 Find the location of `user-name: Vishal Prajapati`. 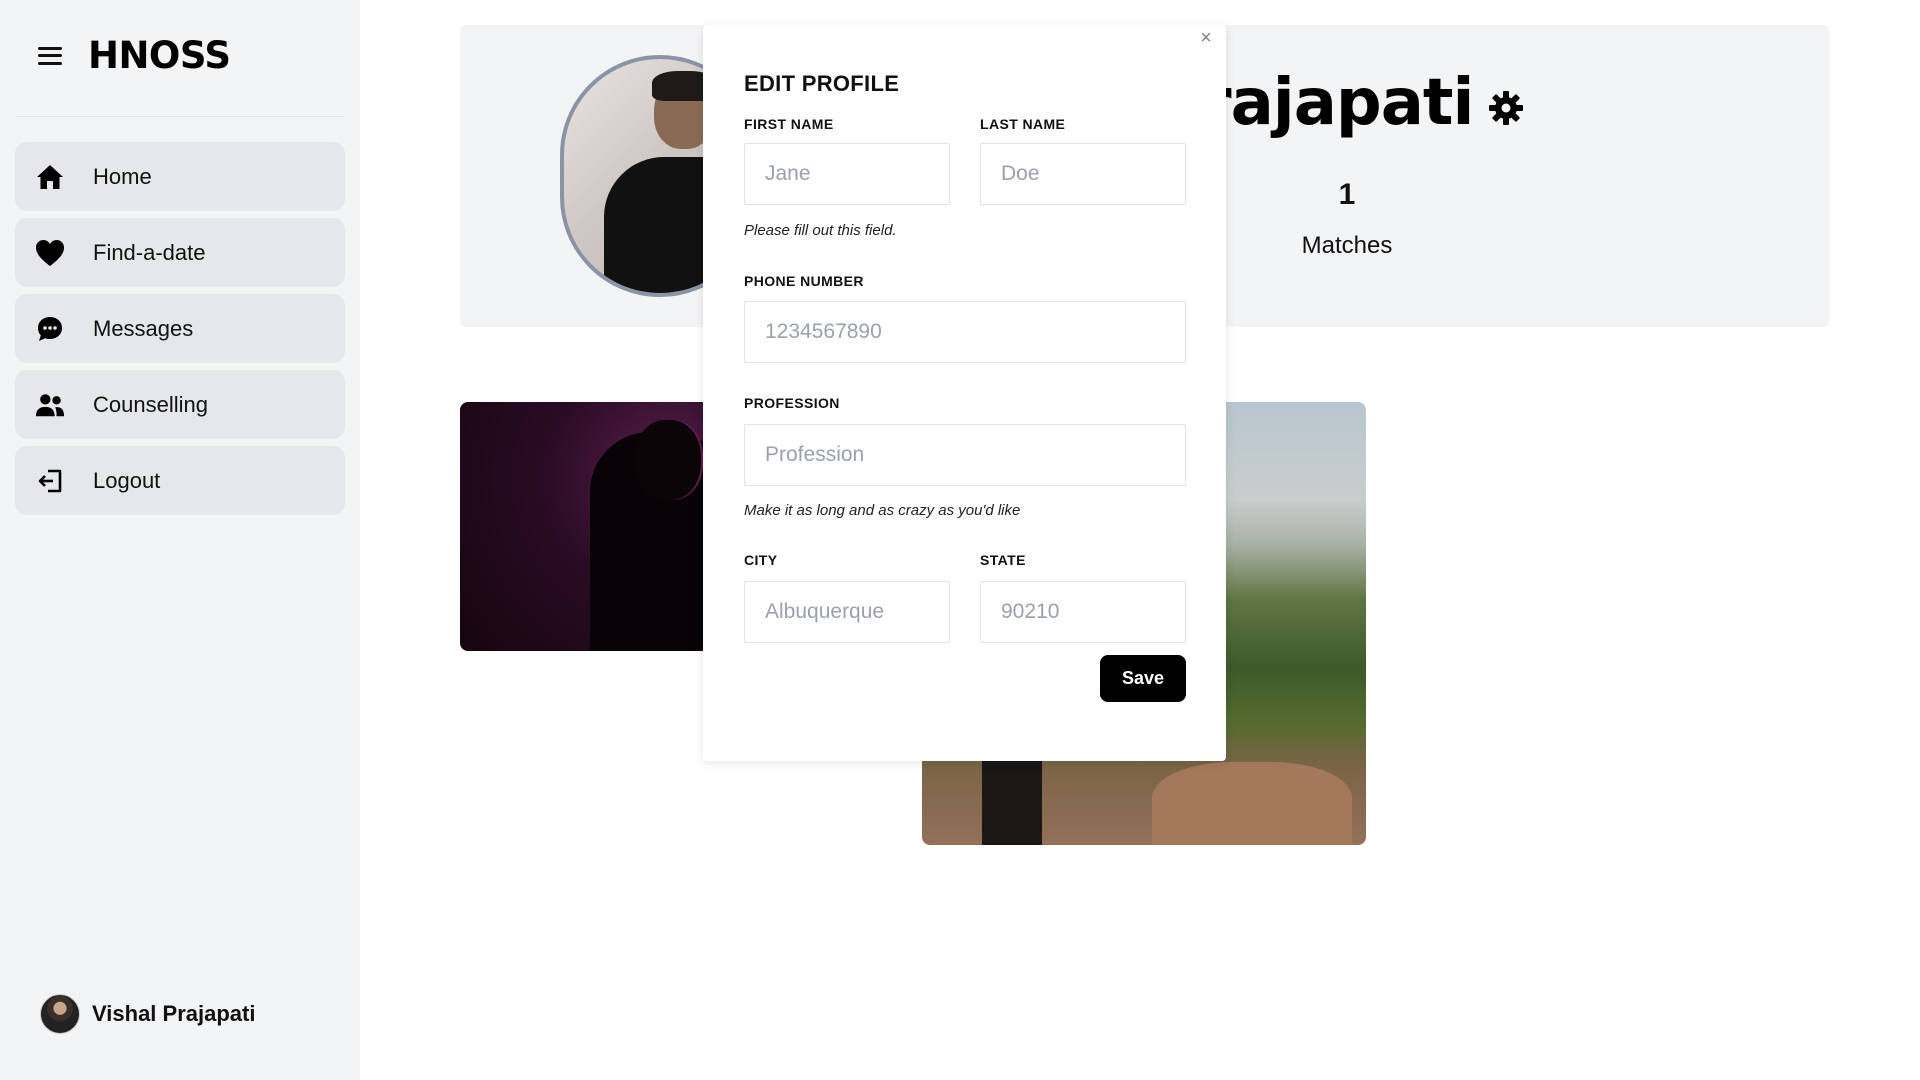

user-name: Vishal Prajapati is located at coordinates (174, 1013).